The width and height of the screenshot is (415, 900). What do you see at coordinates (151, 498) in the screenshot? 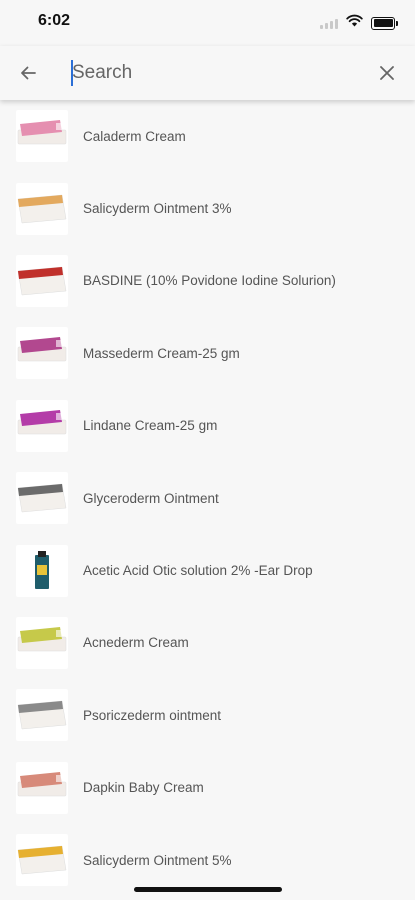
I see `product-name: Glyceroderm Ointment` at bounding box center [151, 498].